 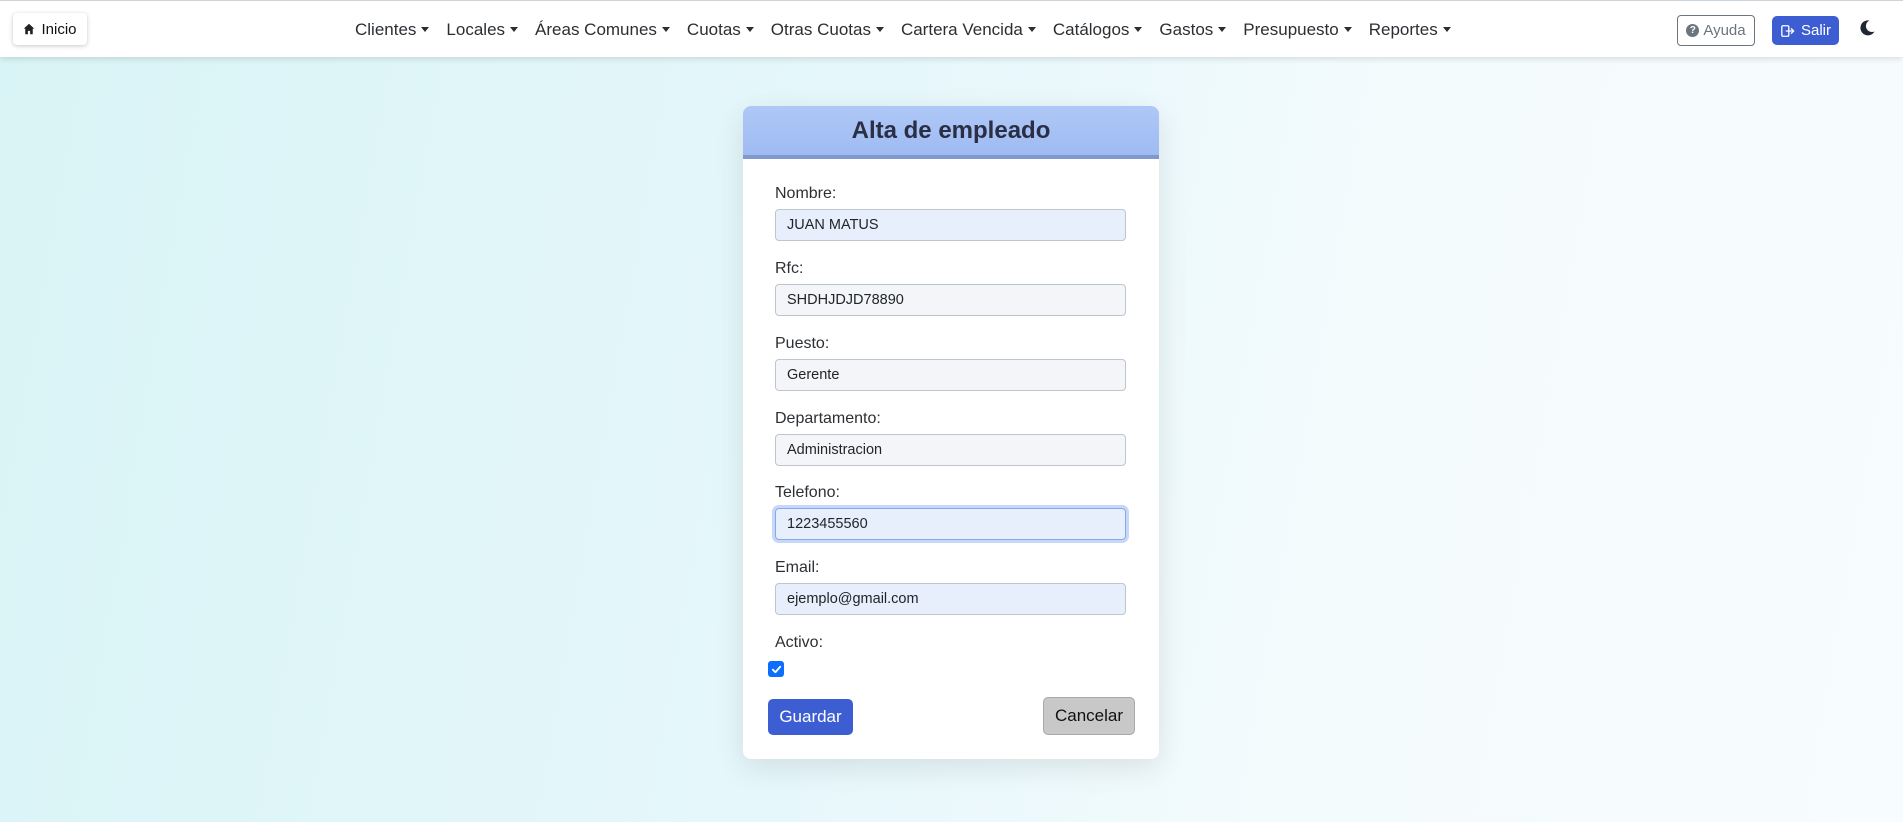 What do you see at coordinates (820, 29) in the screenshot?
I see `menu-label: Otras Cuotas` at bounding box center [820, 29].